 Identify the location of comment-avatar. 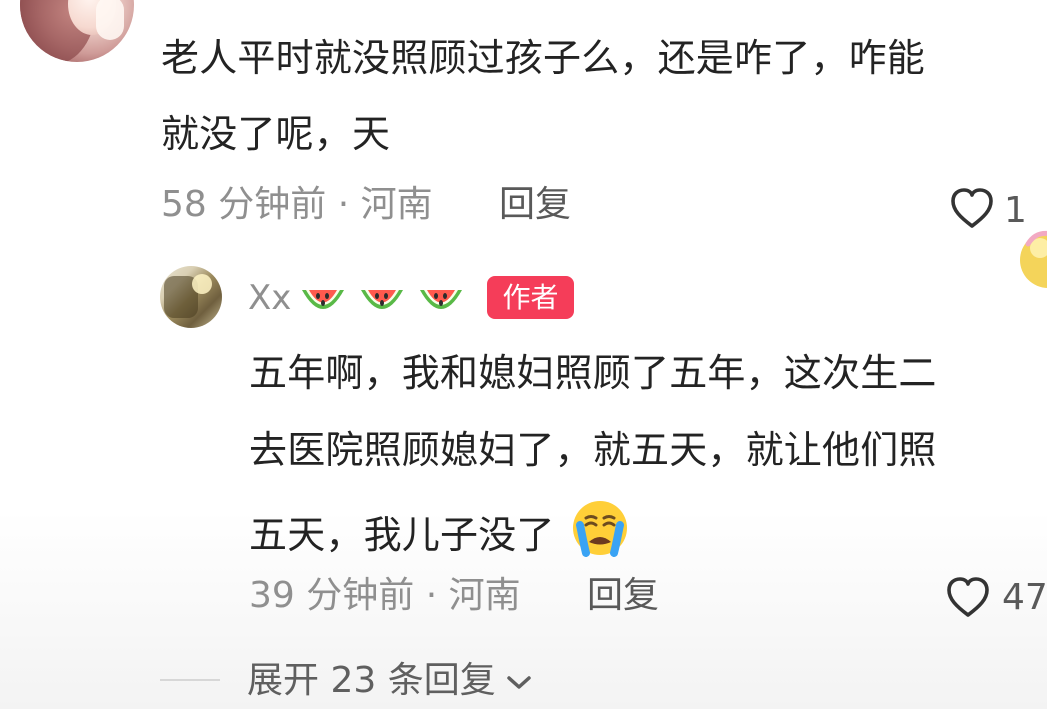
(77, 31).